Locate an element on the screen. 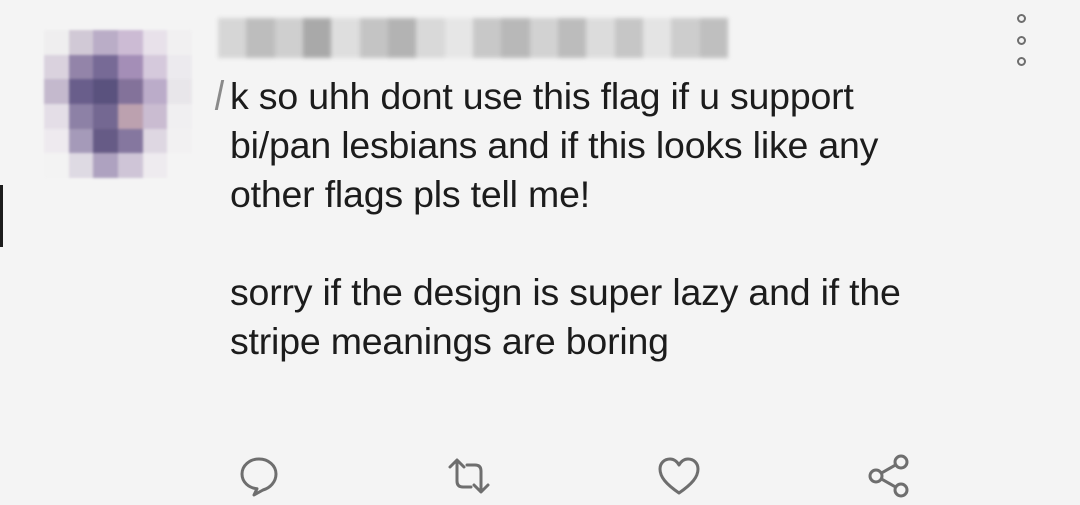  more-options-icon is located at coordinates (1021, 40).